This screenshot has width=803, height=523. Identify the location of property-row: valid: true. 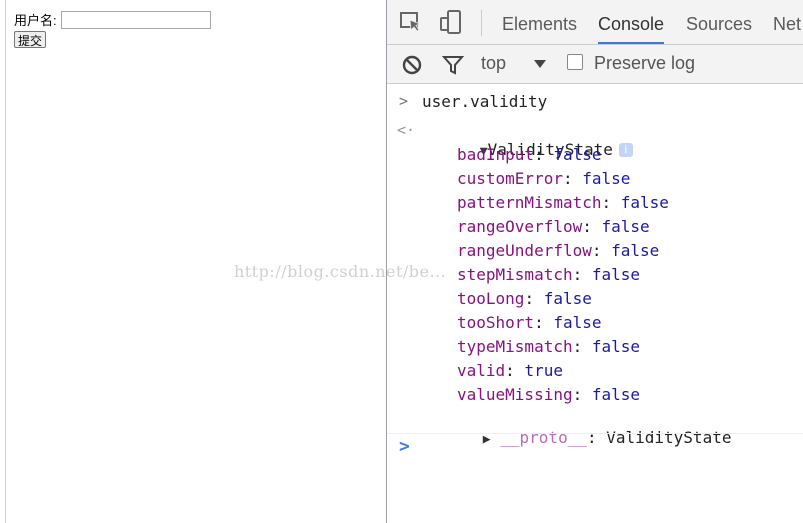
(510, 370).